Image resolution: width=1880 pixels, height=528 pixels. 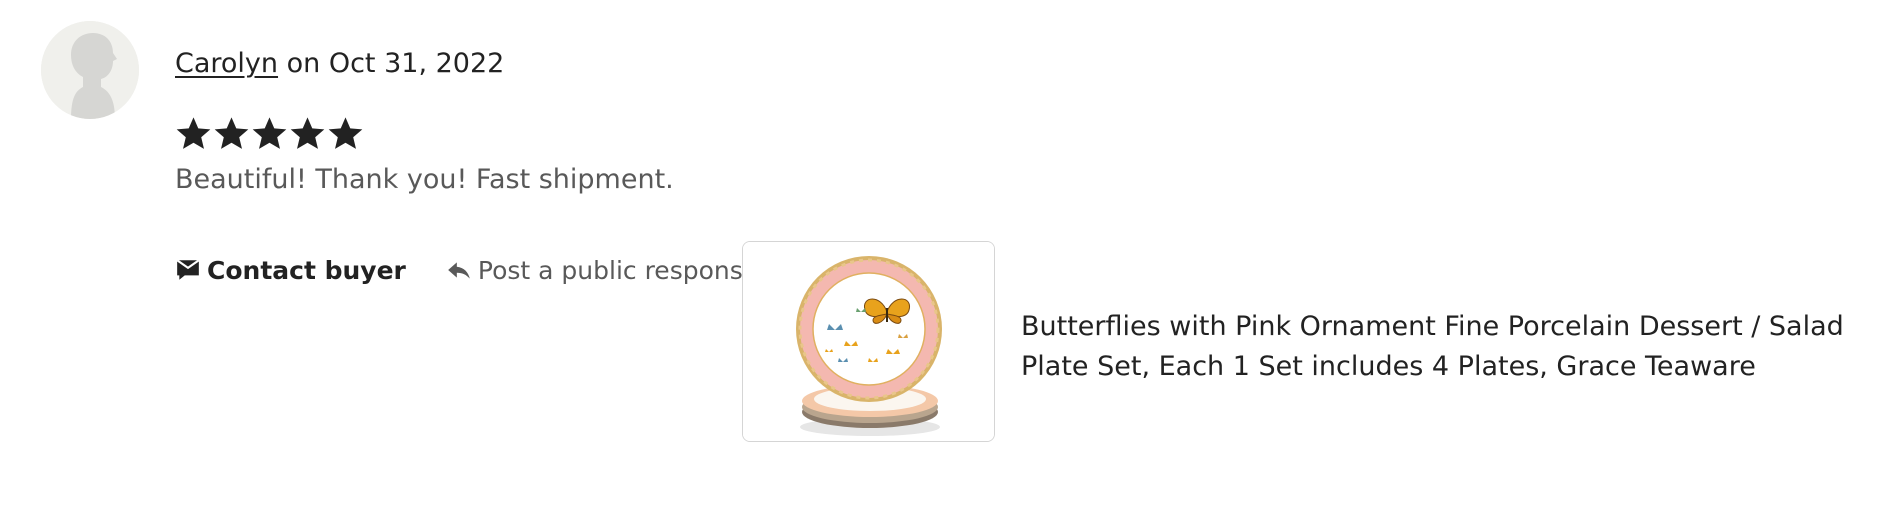 I want to click on review-actions: Contact buyer Post a public response, so click(x=466, y=270).